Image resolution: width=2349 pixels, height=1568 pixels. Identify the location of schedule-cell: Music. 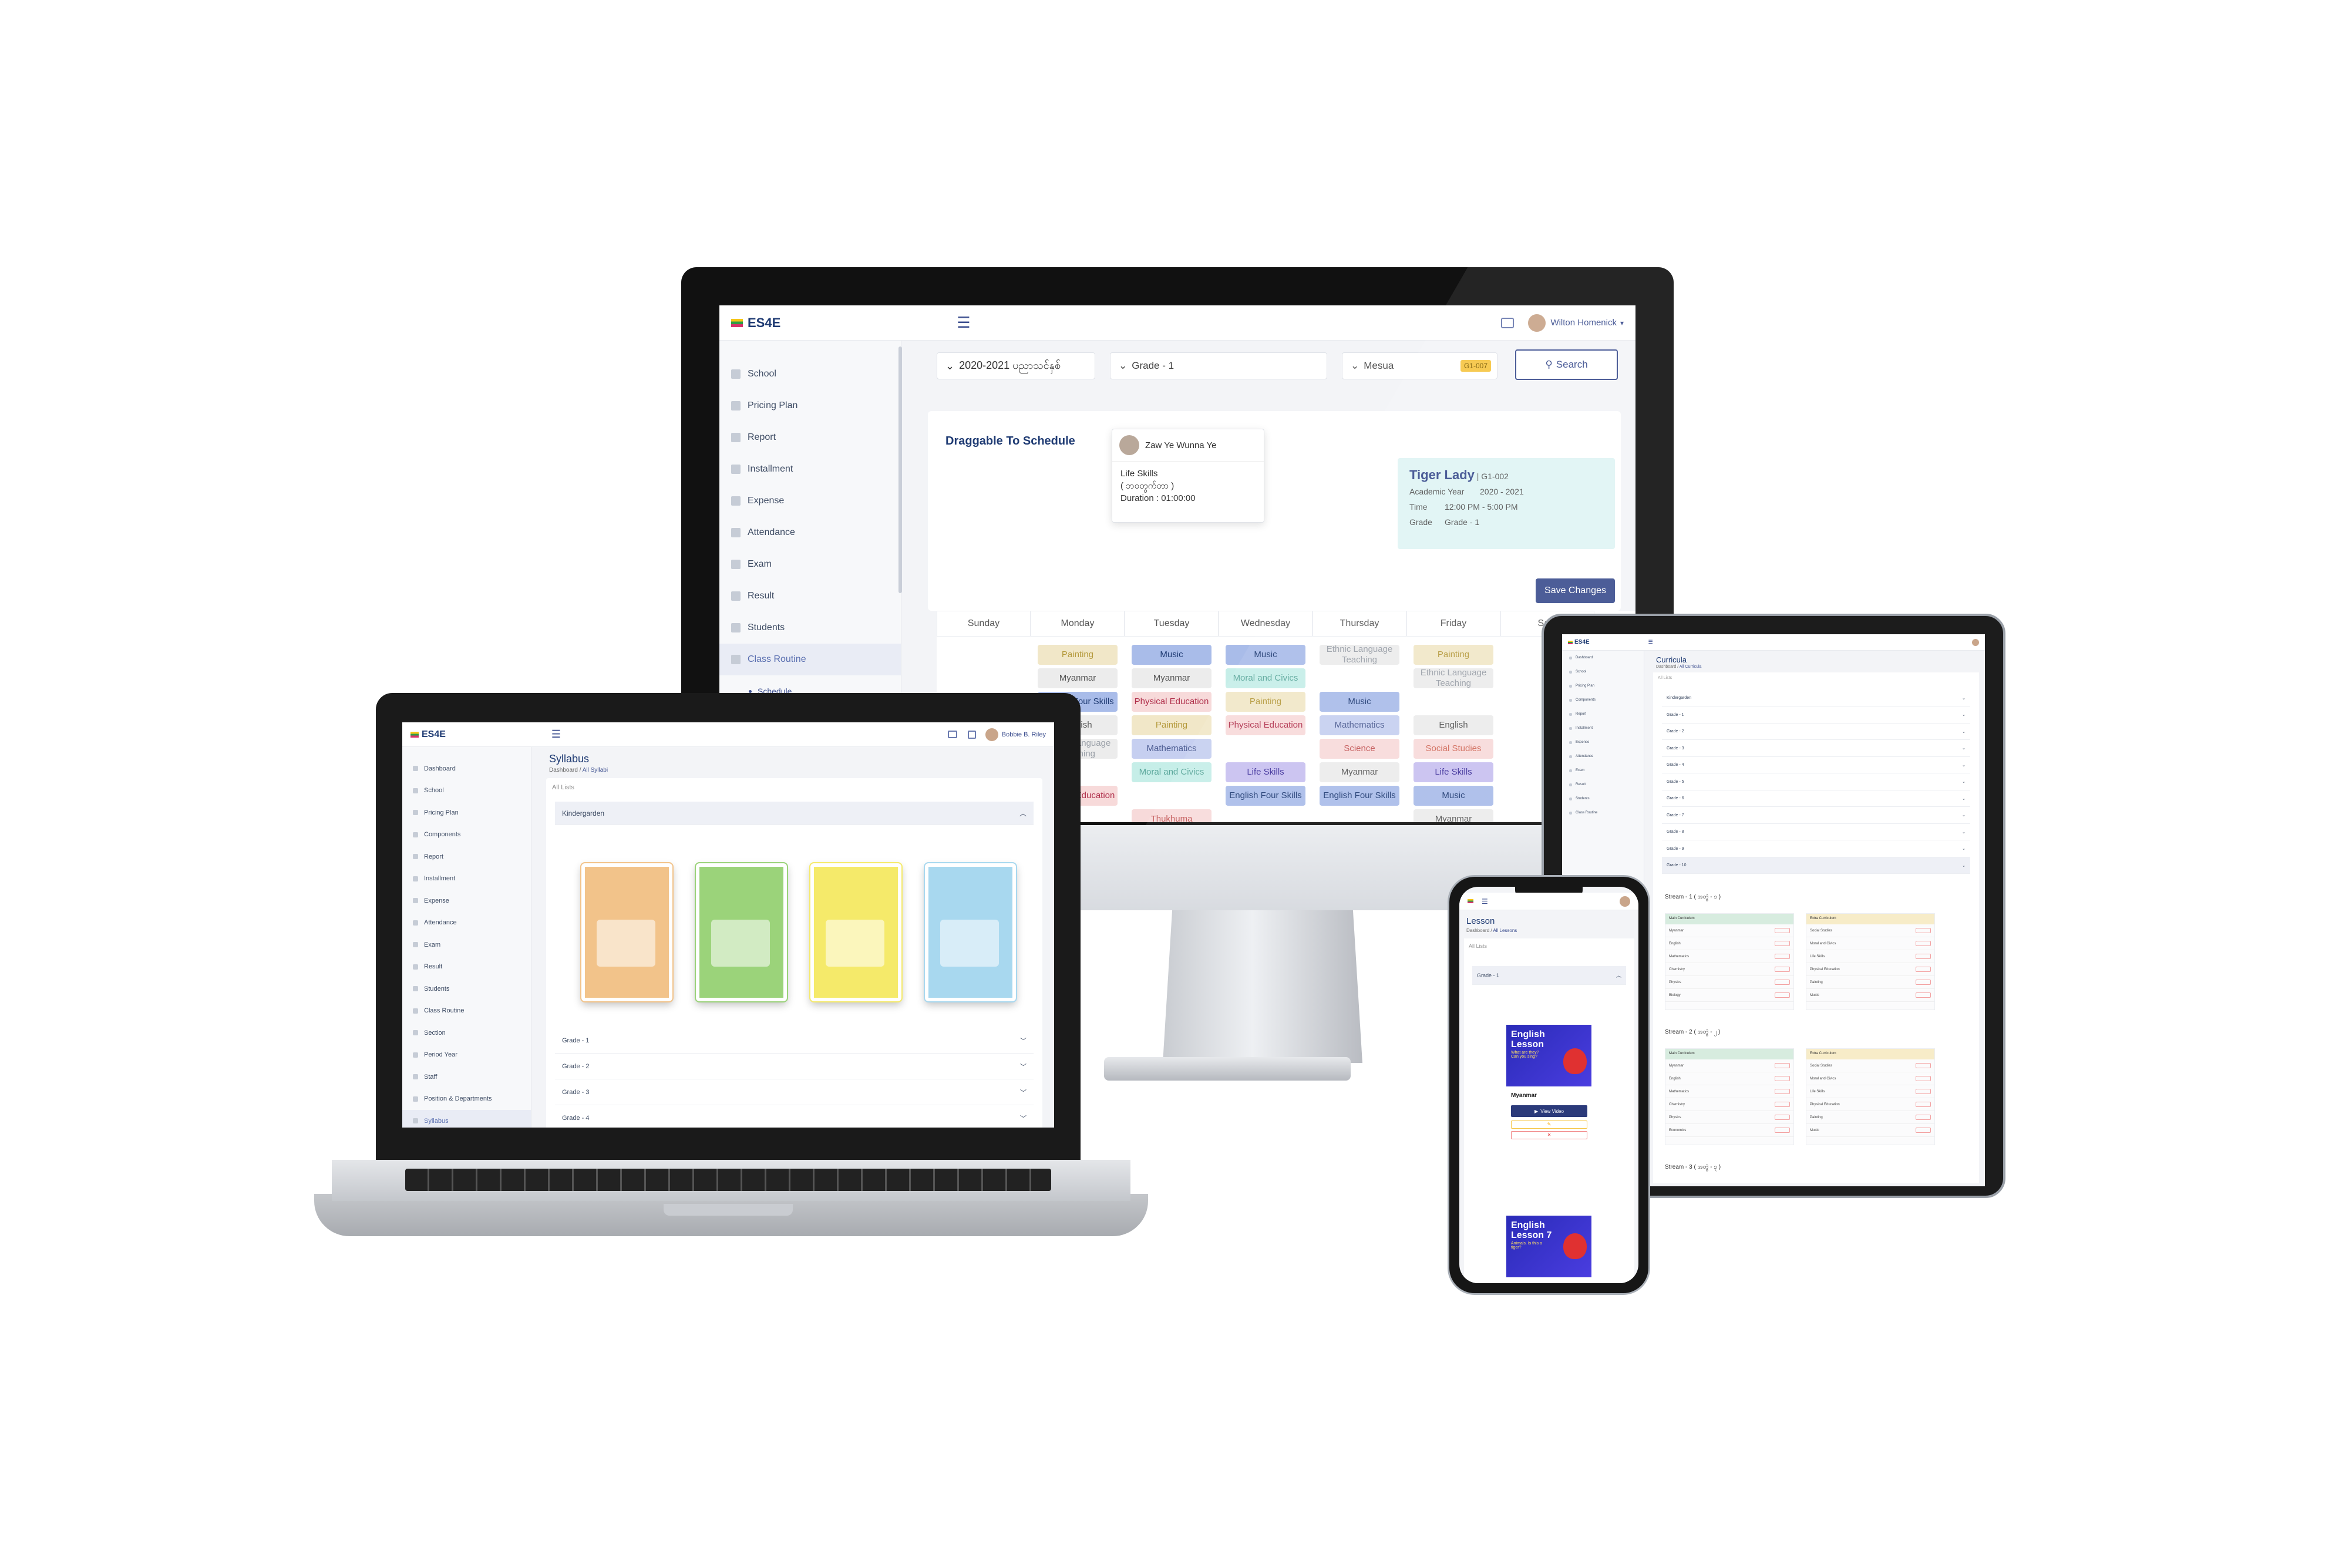
(1172, 655).